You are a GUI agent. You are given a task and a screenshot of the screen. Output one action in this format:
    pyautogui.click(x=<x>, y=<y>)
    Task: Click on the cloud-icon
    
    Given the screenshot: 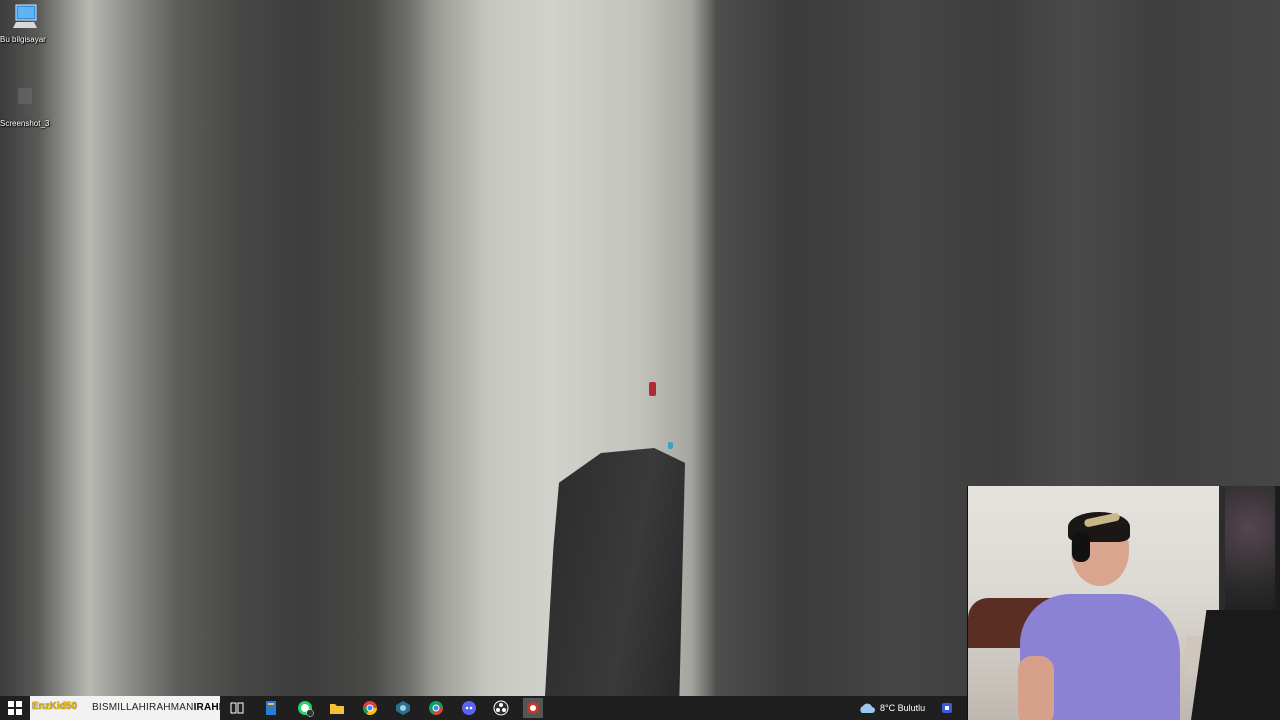 What is the action you would take?
    pyautogui.click(x=867, y=708)
    